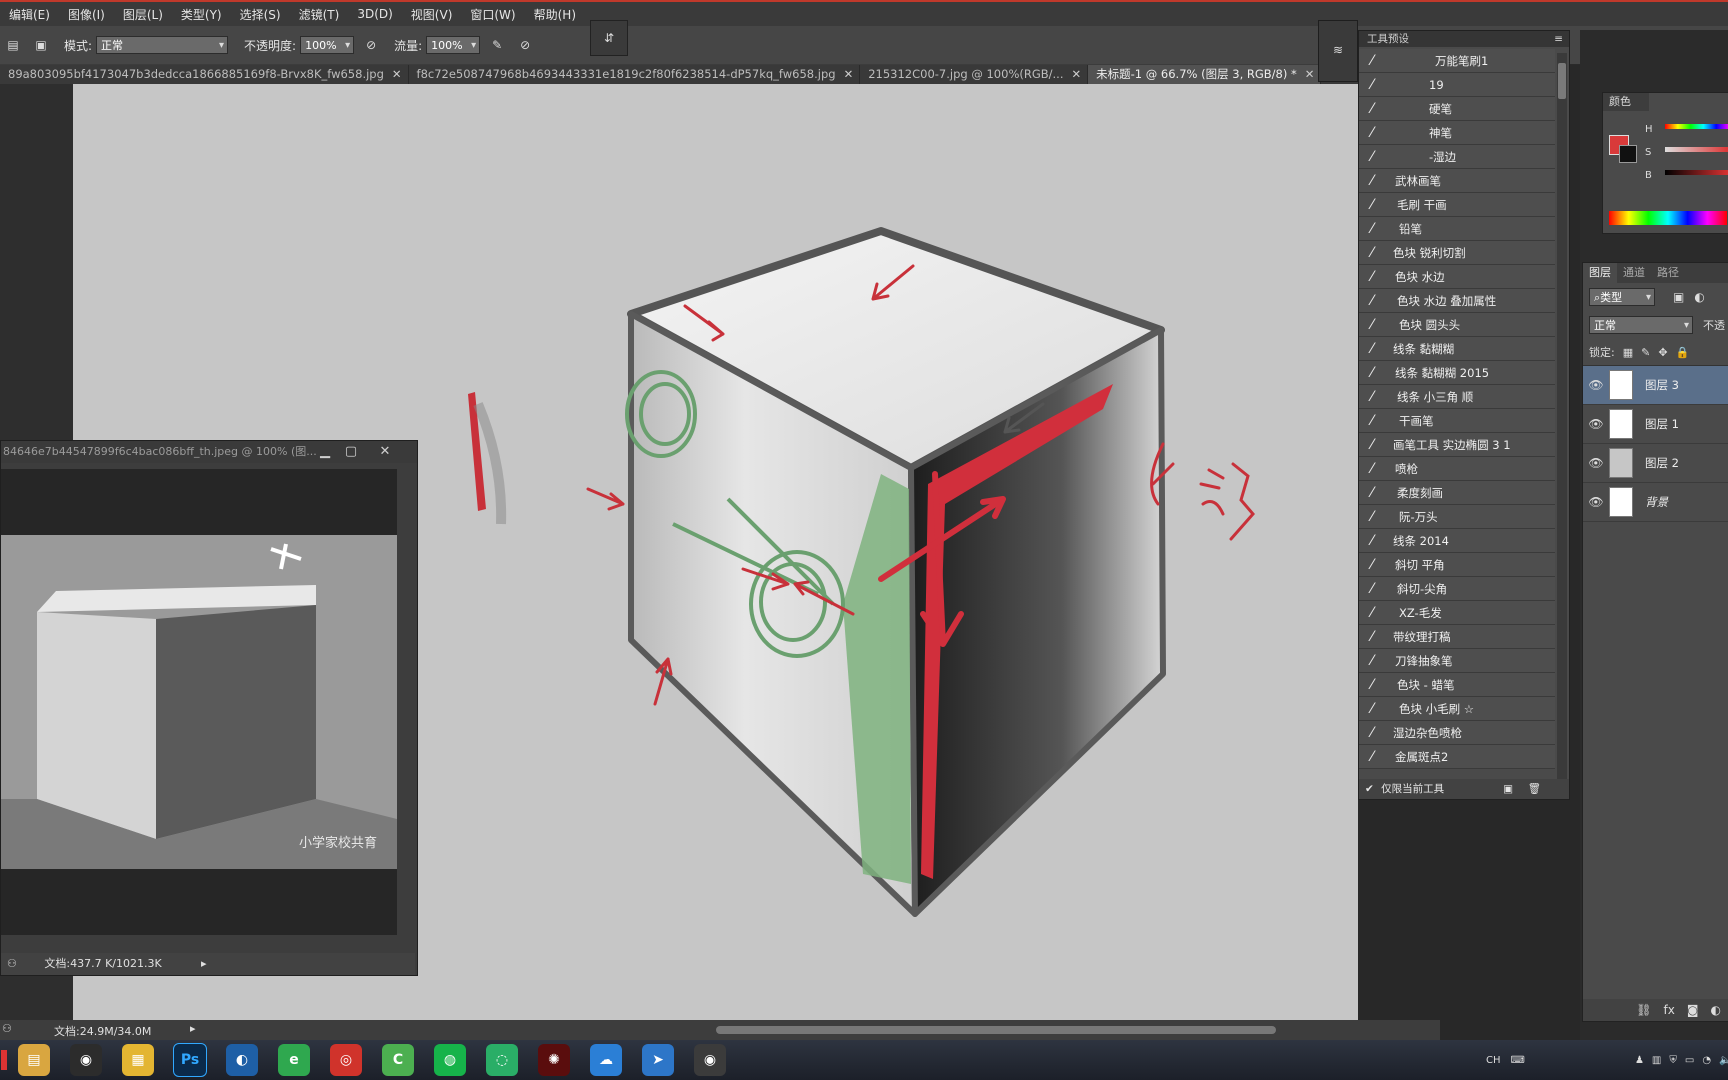  What do you see at coordinates (1457, 637) in the screenshot?
I see `tool-preset-item: ⁄ 带纹理打稿` at bounding box center [1457, 637].